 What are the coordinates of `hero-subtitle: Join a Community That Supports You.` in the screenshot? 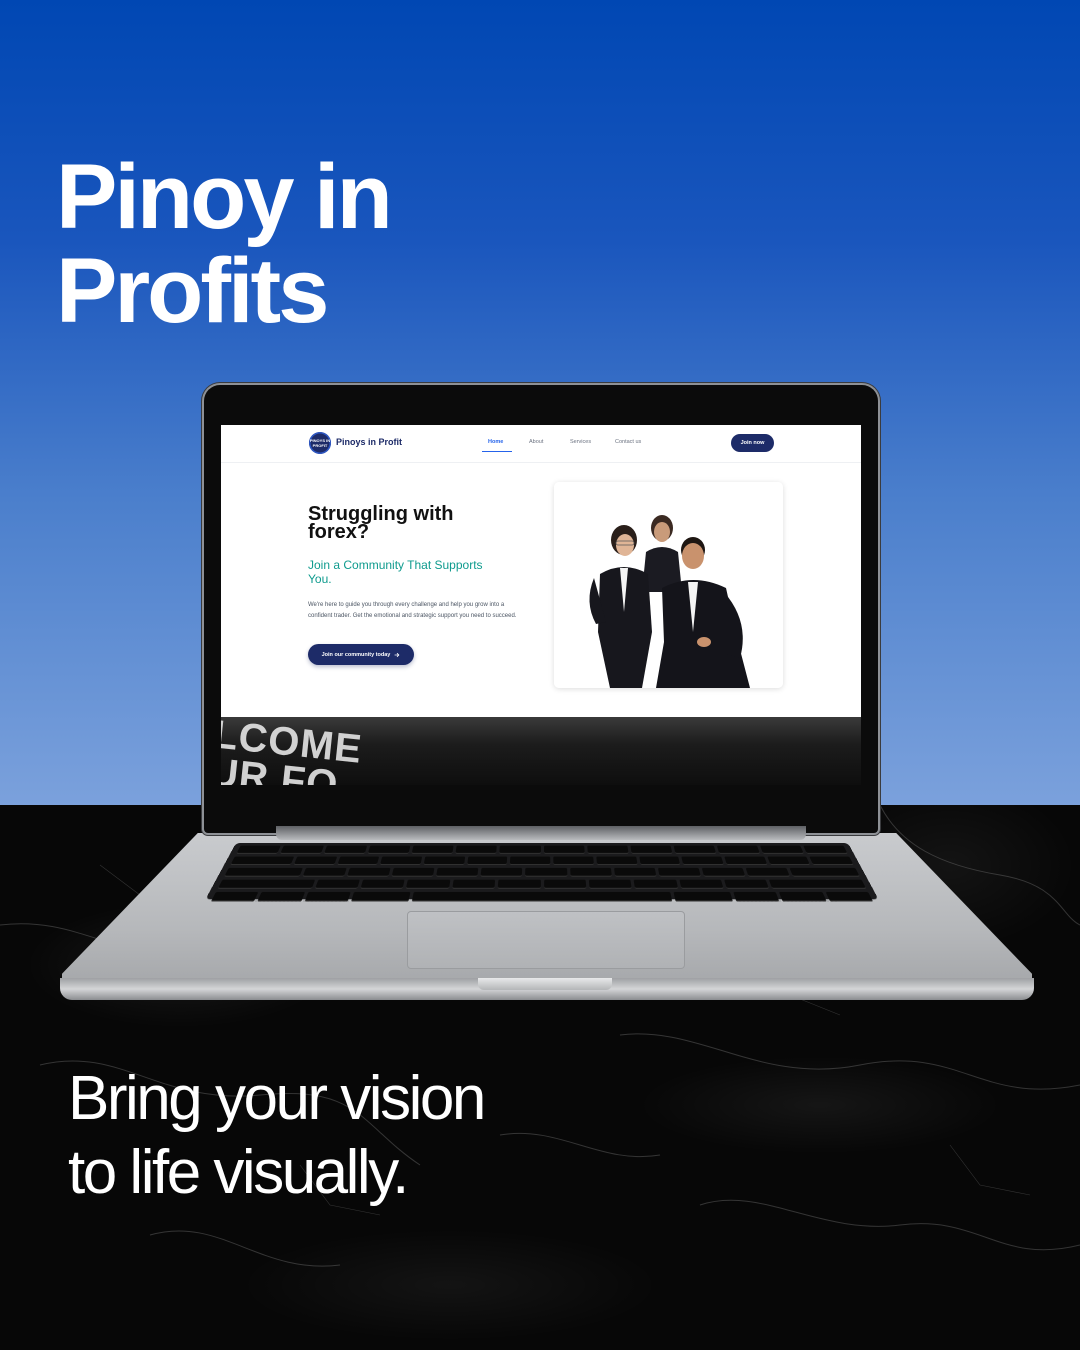 It's located at (395, 572).